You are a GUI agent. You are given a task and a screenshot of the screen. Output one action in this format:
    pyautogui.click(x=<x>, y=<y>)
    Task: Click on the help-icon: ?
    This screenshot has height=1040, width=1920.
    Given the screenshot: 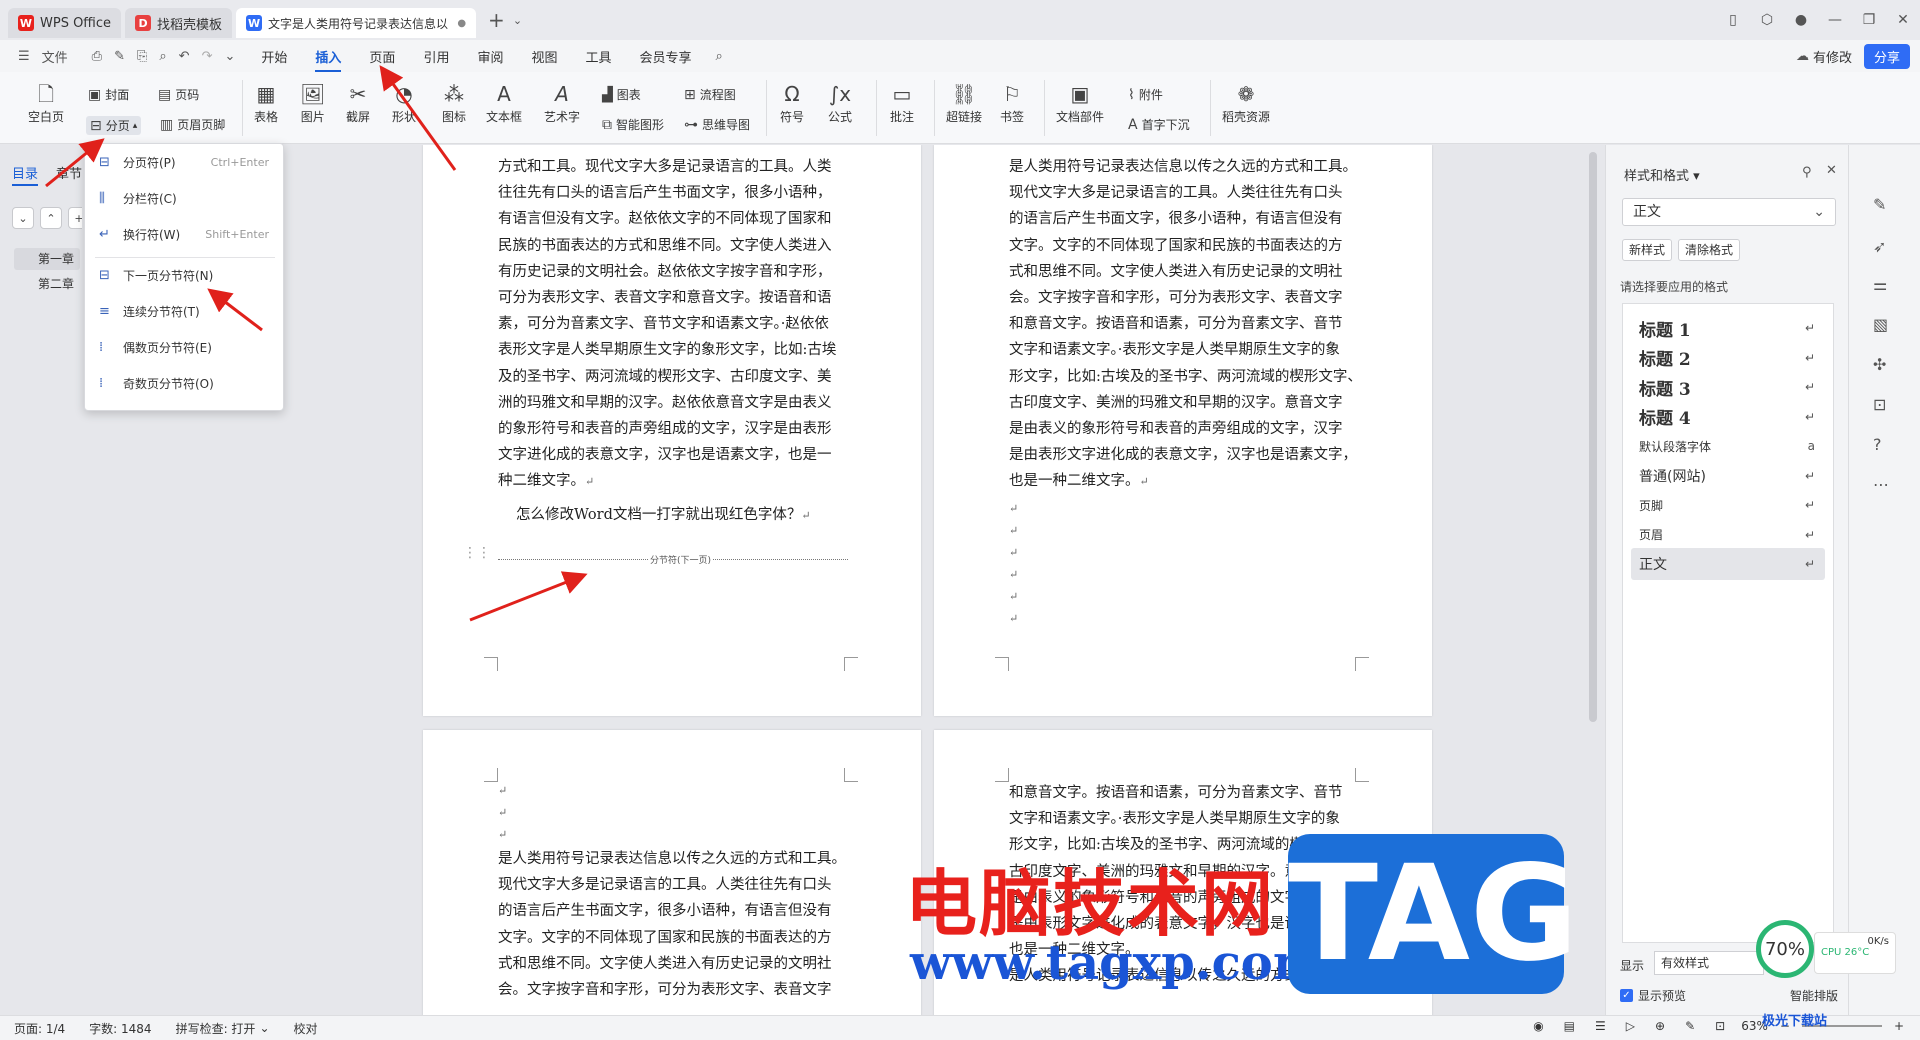 What is the action you would take?
    pyautogui.click(x=1877, y=444)
    